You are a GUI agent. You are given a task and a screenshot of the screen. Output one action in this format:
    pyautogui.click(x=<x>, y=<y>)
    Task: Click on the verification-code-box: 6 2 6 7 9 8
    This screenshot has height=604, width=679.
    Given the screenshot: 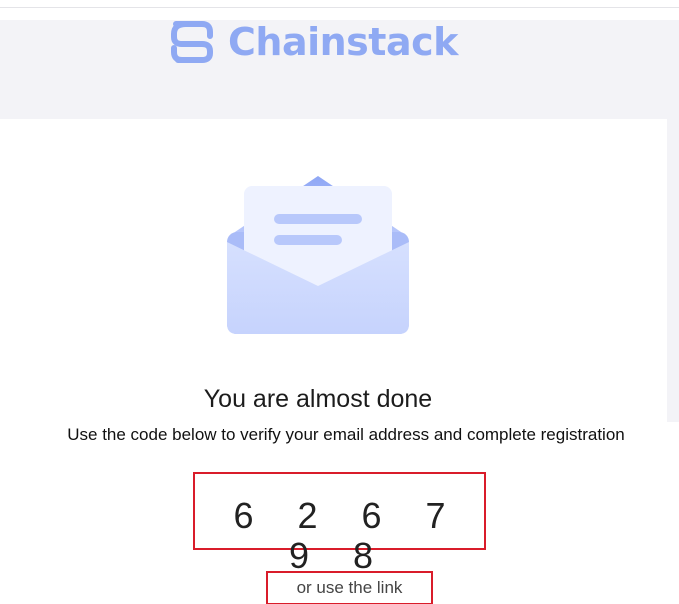 What is the action you would take?
    pyautogui.click(x=339, y=524)
    